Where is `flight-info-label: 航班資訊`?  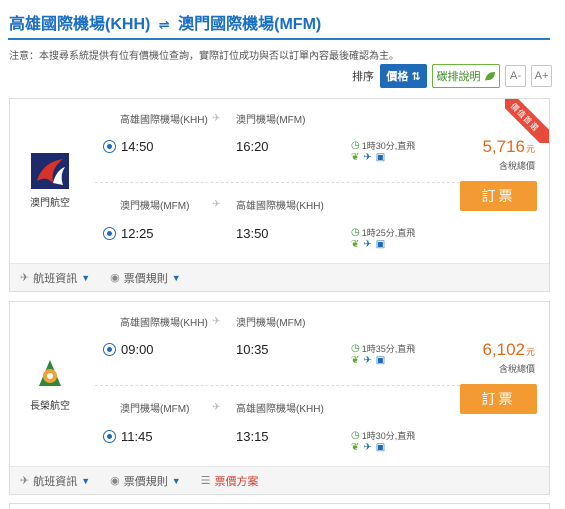
flight-info-label: 航班資訊 is located at coordinates (55, 278).